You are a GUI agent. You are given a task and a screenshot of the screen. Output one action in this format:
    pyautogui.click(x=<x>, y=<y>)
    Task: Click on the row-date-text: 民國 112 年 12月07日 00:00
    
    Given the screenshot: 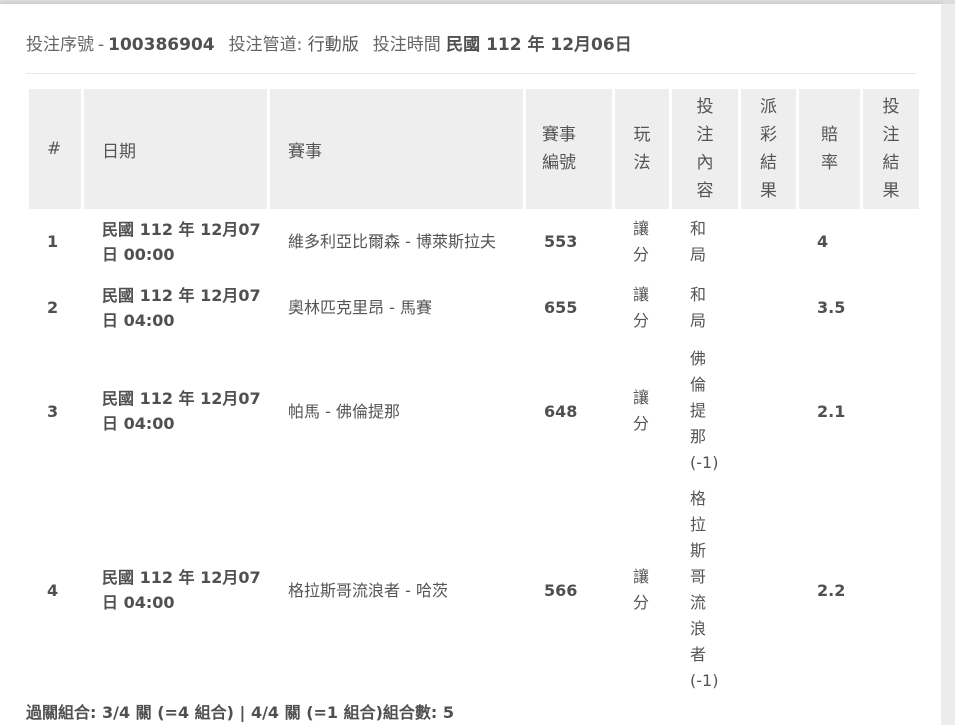 What is the action you would take?
    pyautogui.click(x=181, y=241)
    